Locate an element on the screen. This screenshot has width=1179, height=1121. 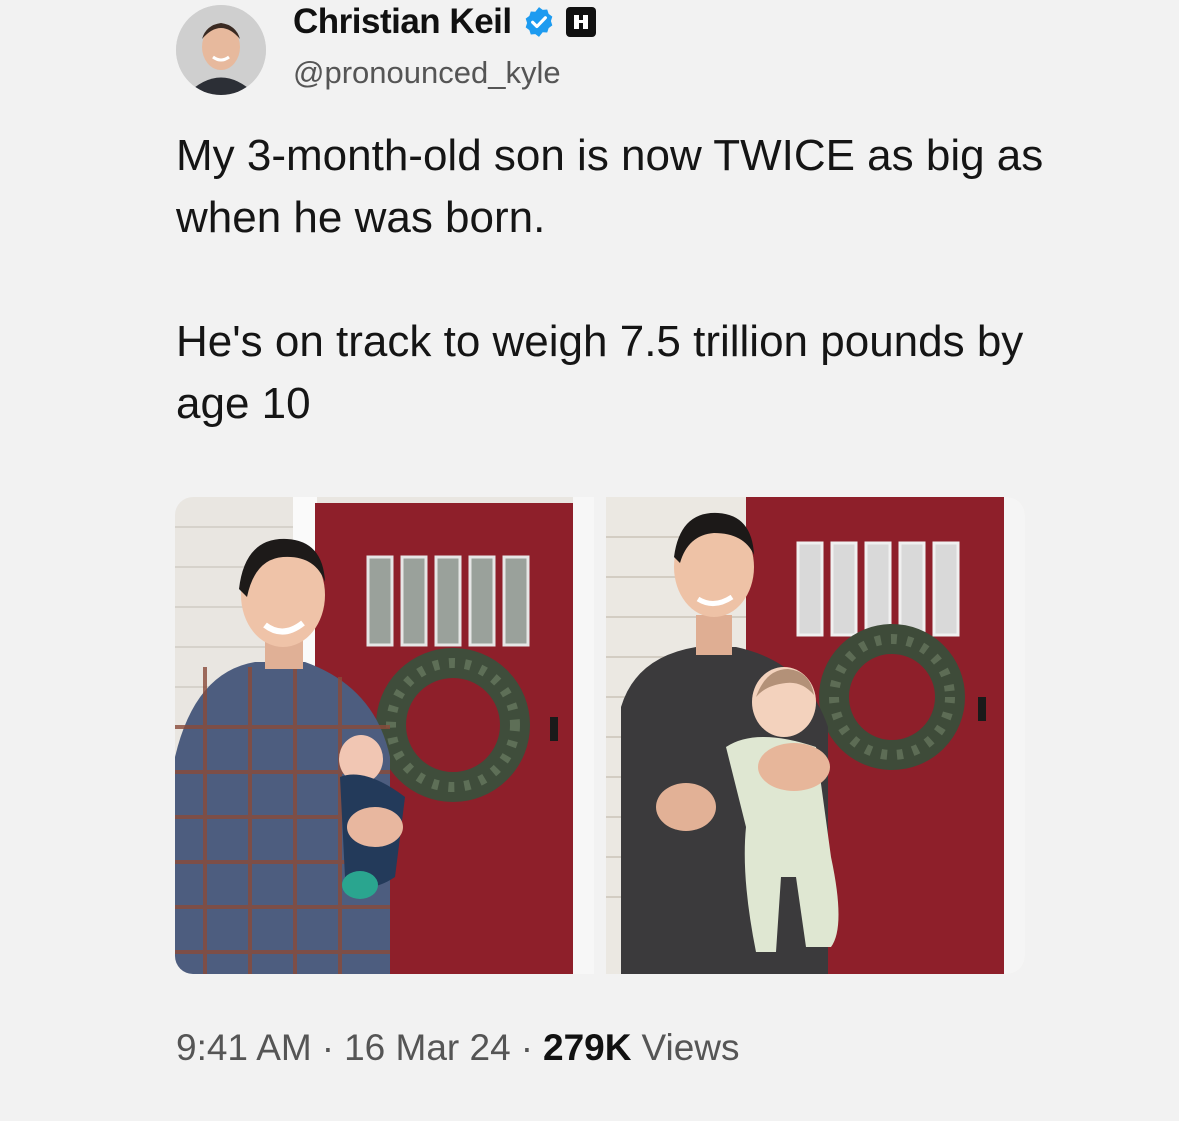
views-count: 279K is located at coordinates (587, 1048).